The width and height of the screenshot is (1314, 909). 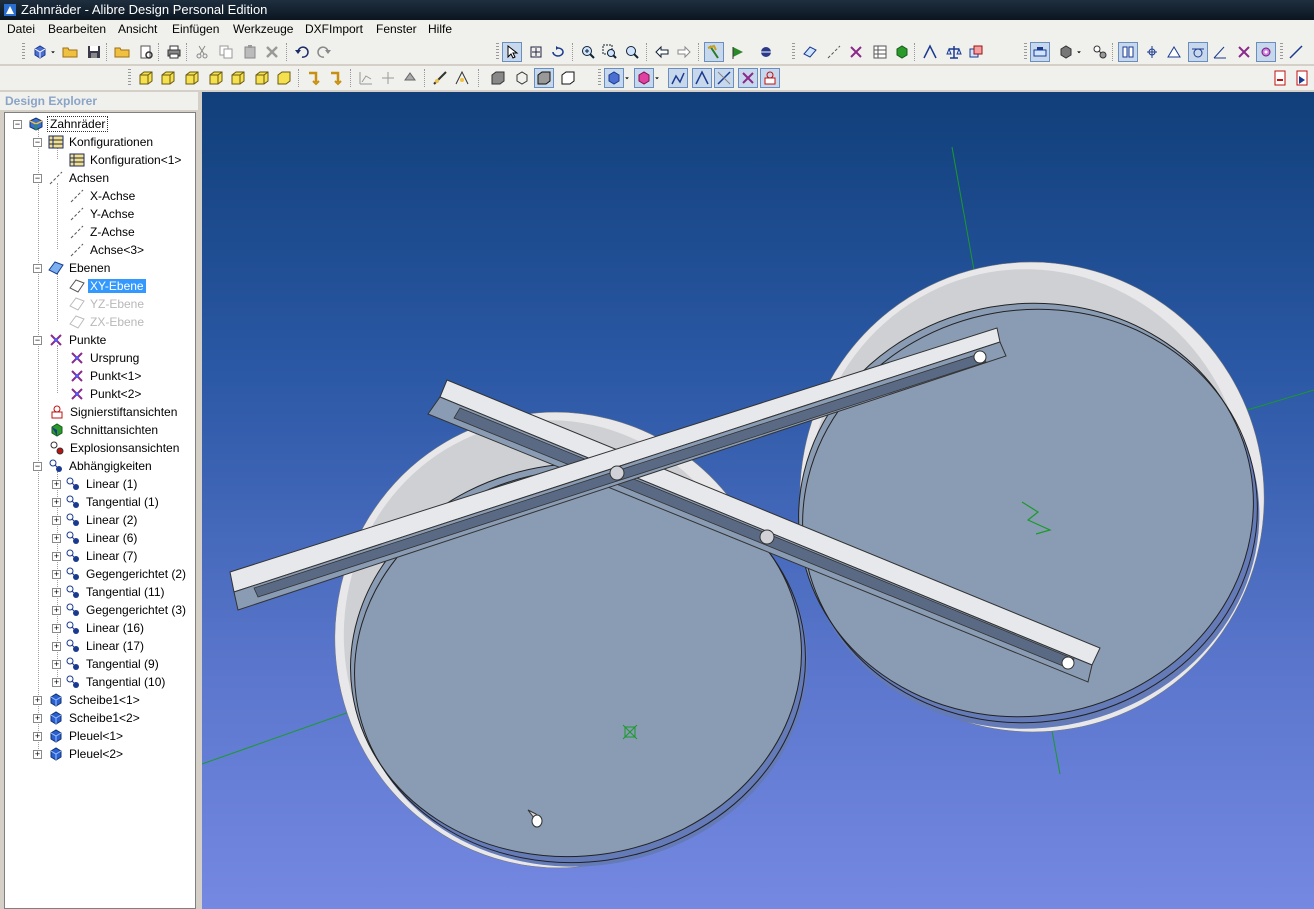 I want to click on menu-bearbeiten: Bearbeiten, so click(x=77, y=29).